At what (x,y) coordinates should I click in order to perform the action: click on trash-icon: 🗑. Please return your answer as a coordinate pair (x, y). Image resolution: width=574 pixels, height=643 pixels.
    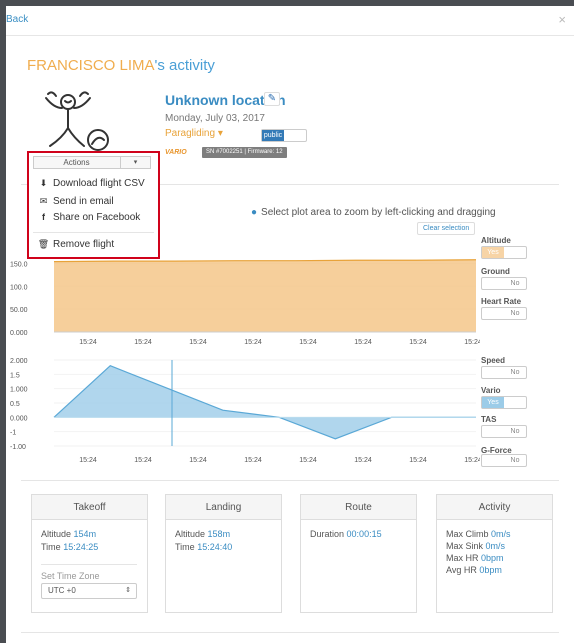
    Looking at the image, I should click on (43, 244).